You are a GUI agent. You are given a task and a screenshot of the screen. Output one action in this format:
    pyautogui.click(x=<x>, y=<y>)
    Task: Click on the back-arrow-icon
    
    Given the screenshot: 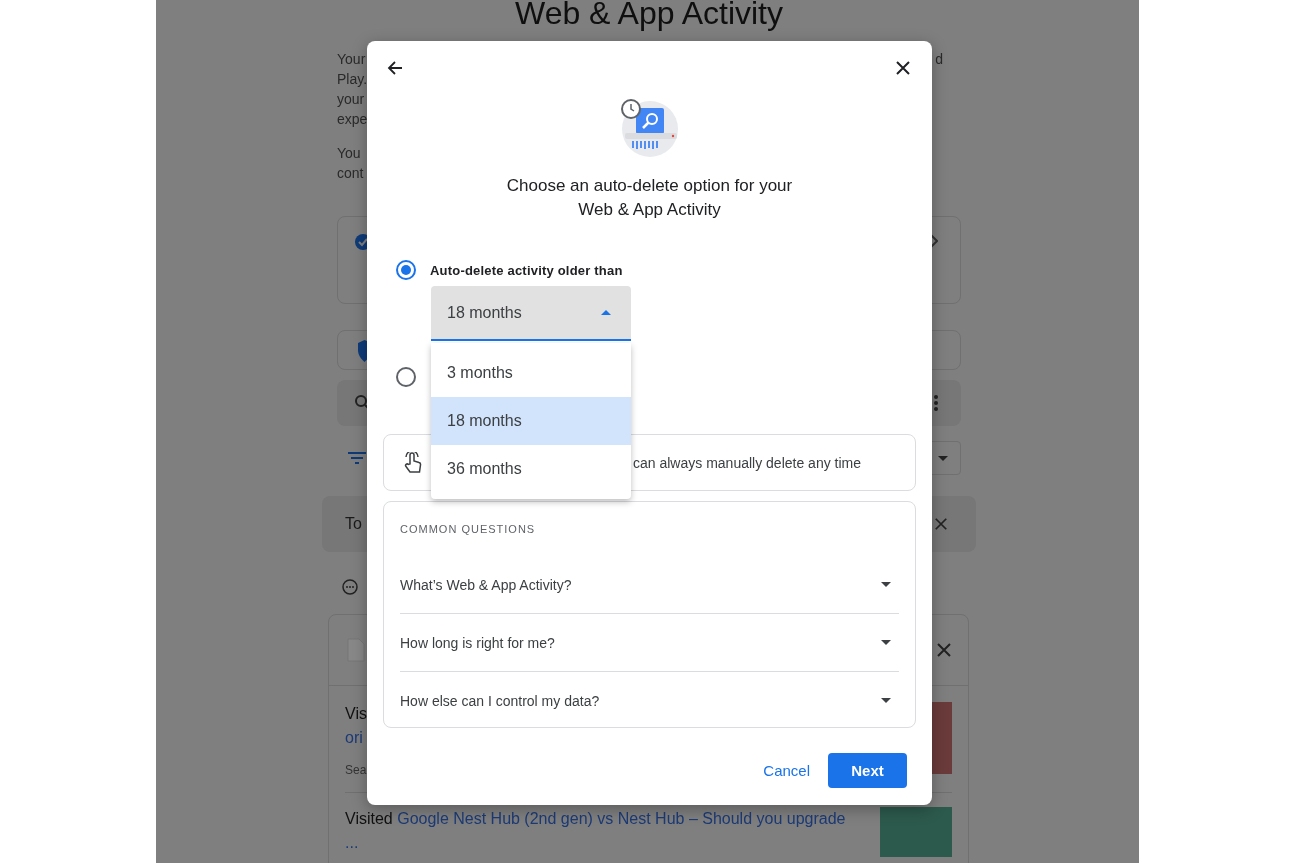 What is the action you would take?
    pyautogui.click(x=395, y=68)
    